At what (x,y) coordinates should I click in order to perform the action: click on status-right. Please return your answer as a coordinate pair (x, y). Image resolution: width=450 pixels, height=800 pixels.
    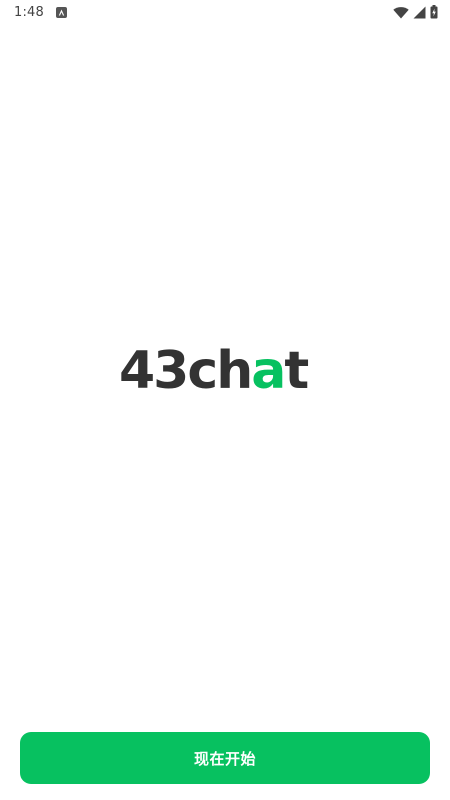
    Looking at the image, I should click on (415, 12).